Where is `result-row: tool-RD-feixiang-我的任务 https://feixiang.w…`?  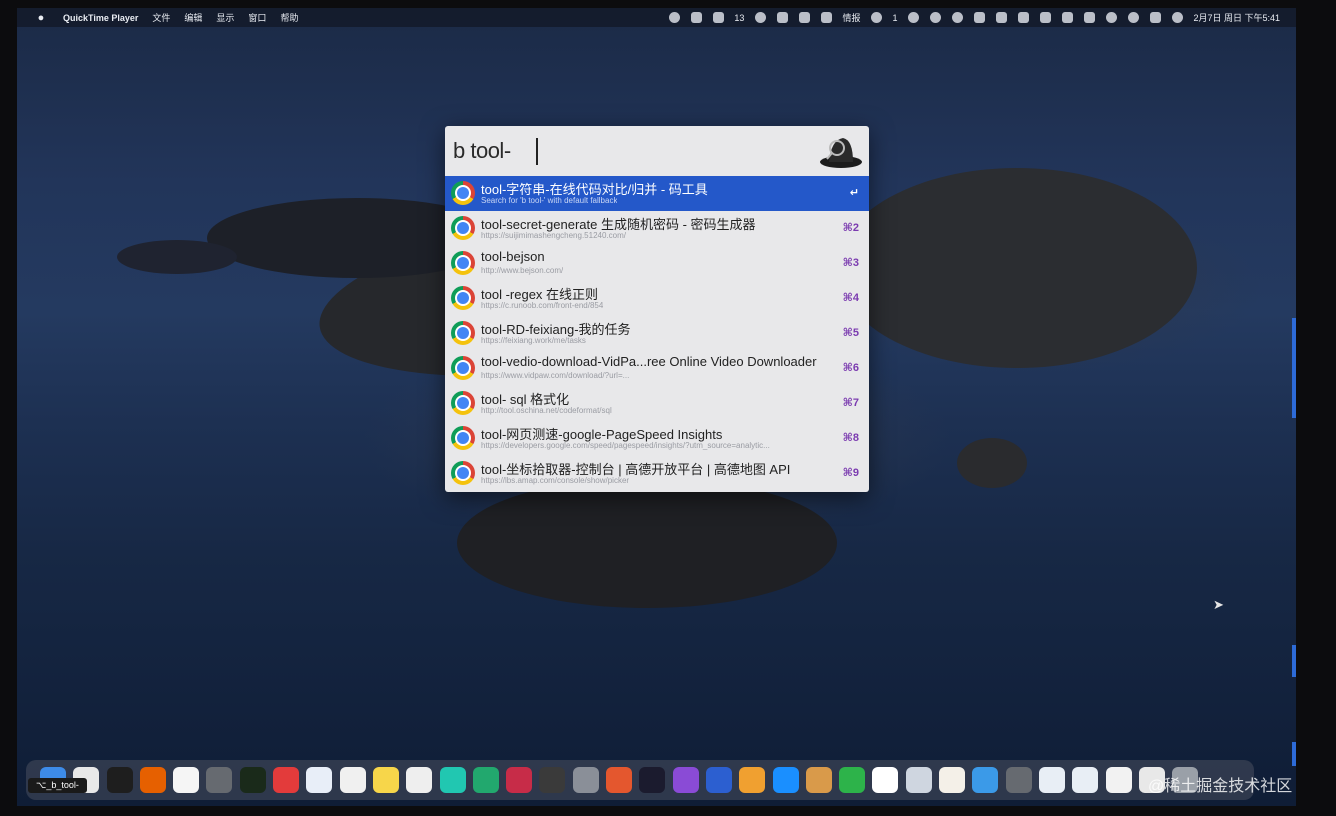 result-row: tool-RD-feixiang-我的任务 https://feixiang.w… is located at coordinates (657, 333).